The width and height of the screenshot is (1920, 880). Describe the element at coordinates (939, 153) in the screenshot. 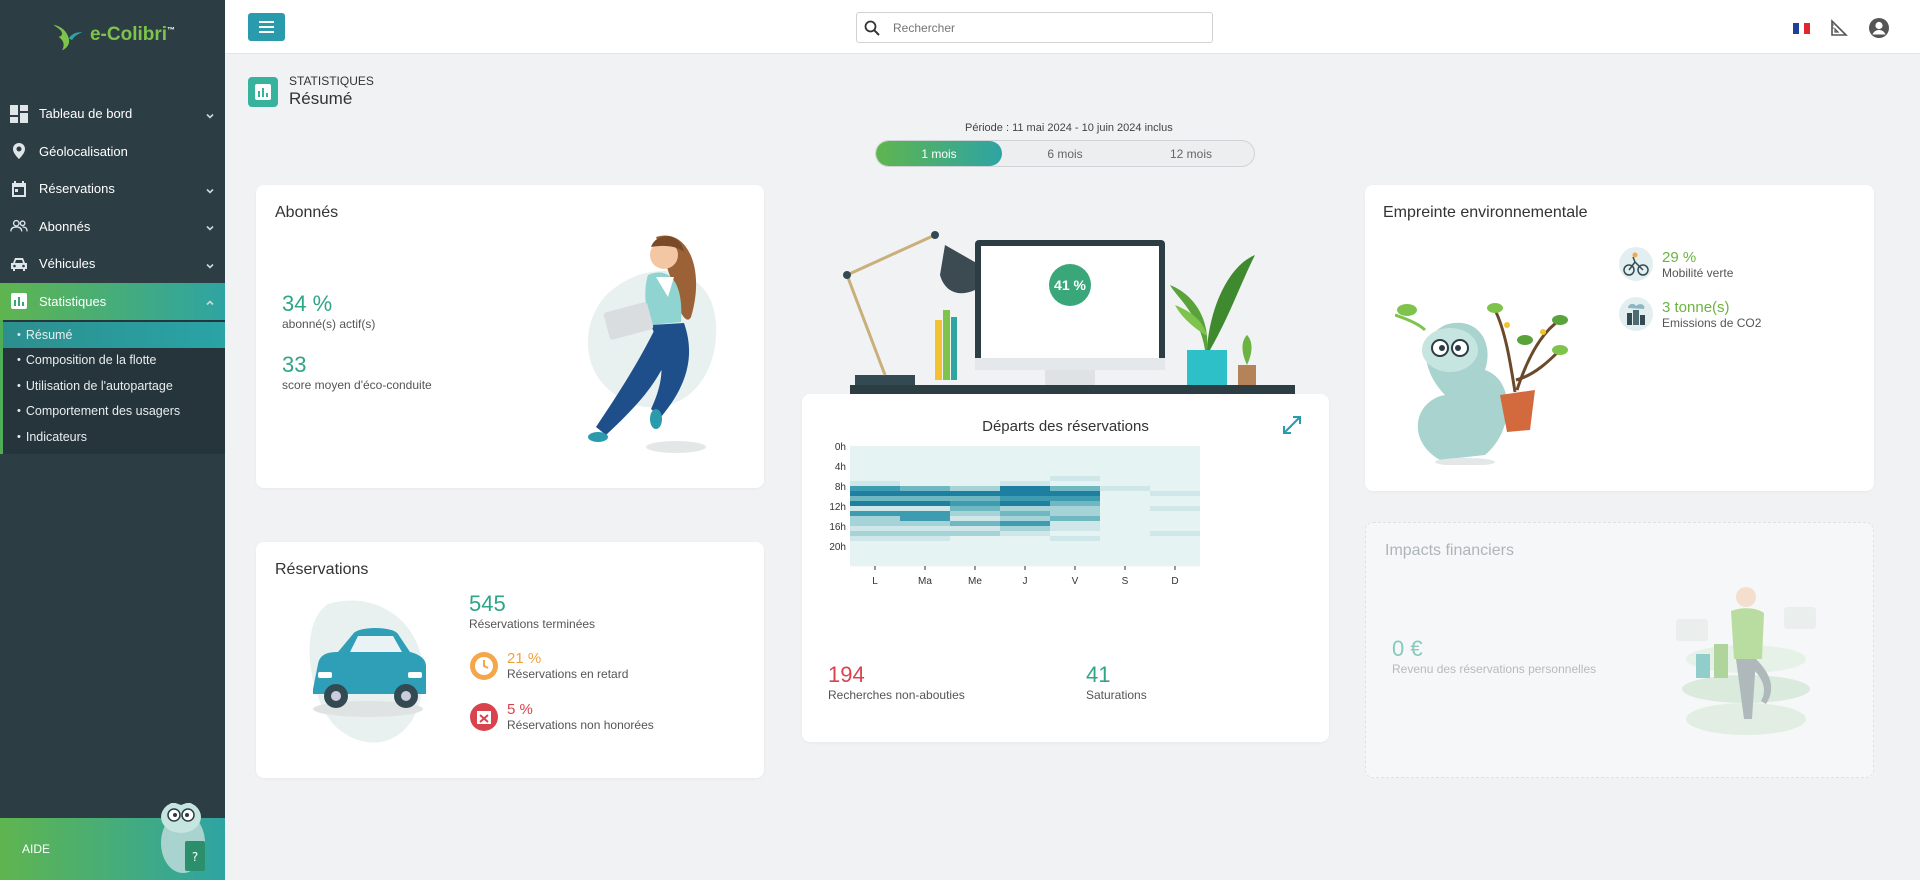

I see `period-option-1-mois: 1 mois` at that location.